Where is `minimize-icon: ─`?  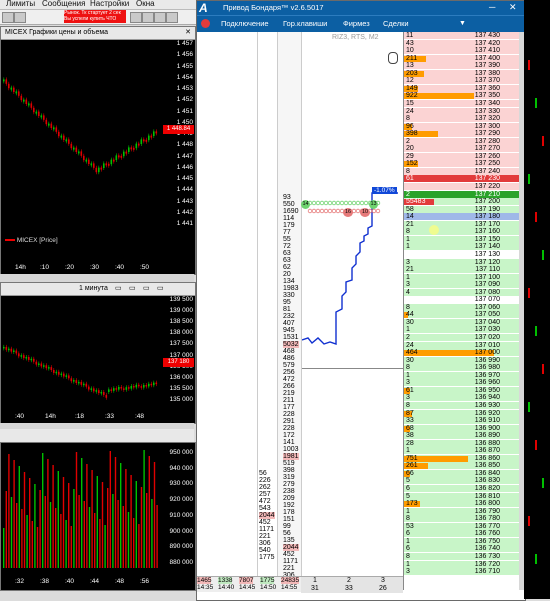 minimize-icon: ─ is located at coordinates (492, 7).